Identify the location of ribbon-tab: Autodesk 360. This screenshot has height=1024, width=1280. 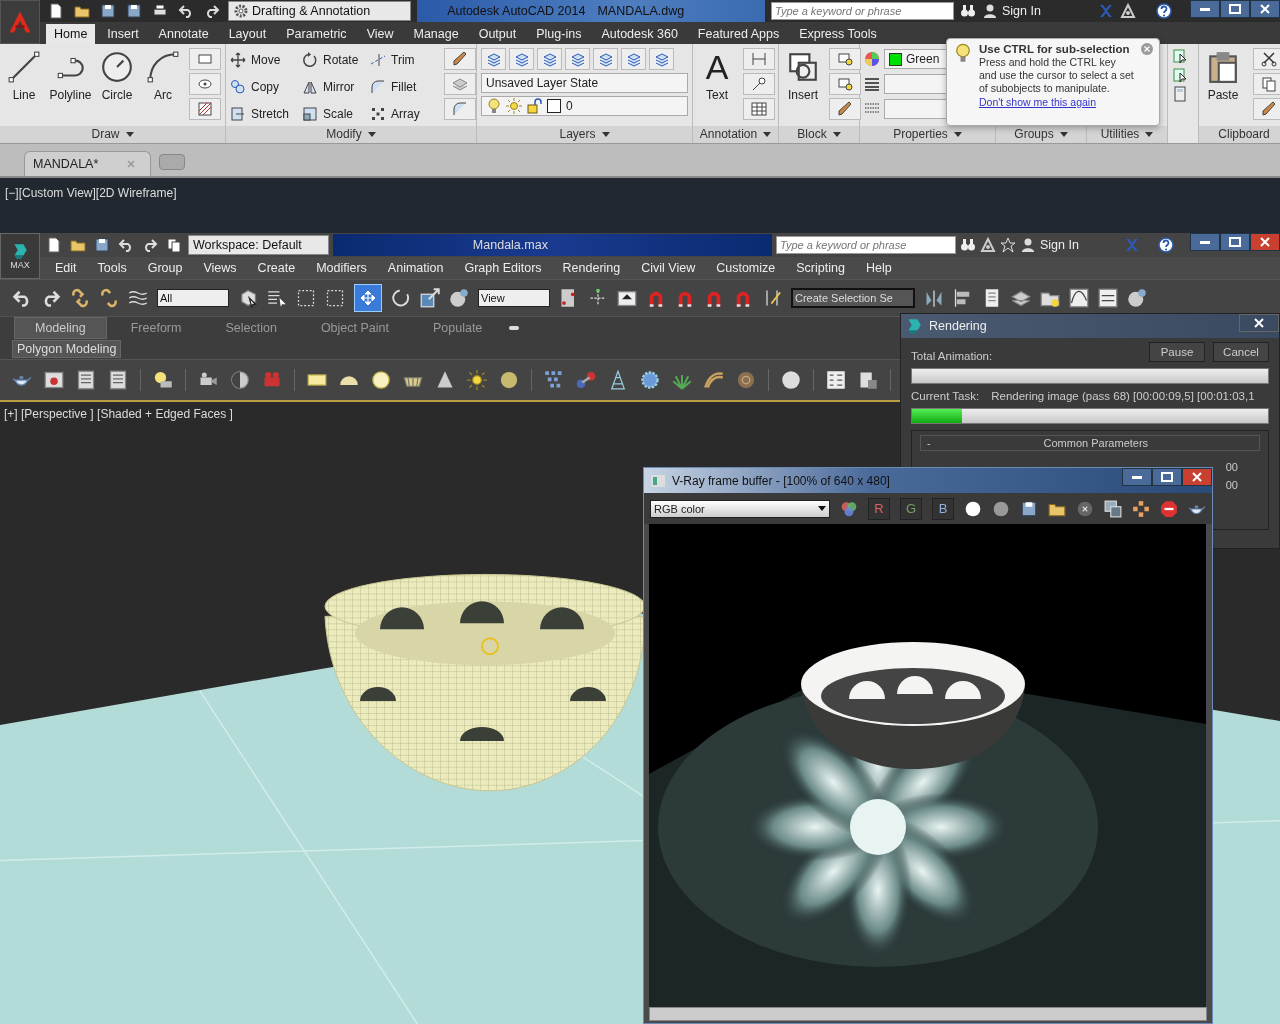
(639, 34).